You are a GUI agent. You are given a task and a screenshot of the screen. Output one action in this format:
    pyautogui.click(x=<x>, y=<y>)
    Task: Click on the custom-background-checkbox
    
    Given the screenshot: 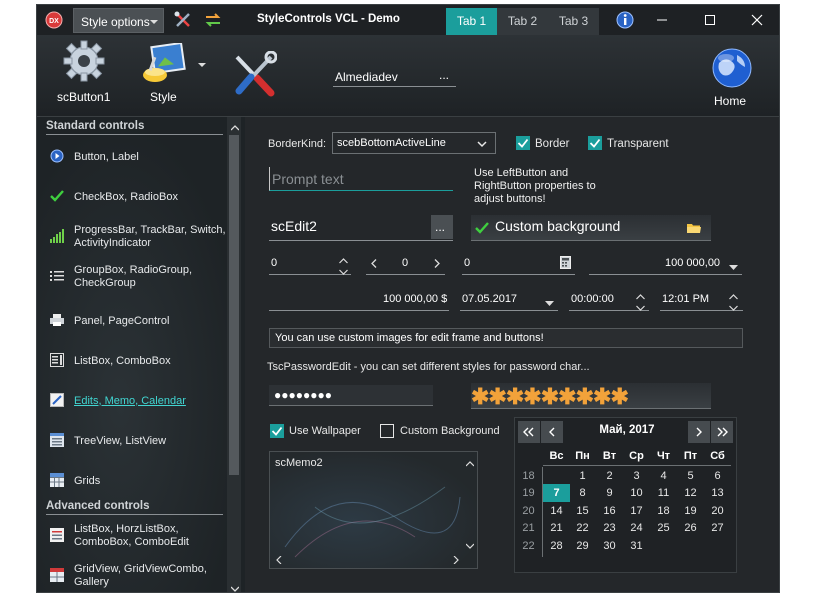 What is the action you would take?
    pyautogui.click(x=387, y=431)
    